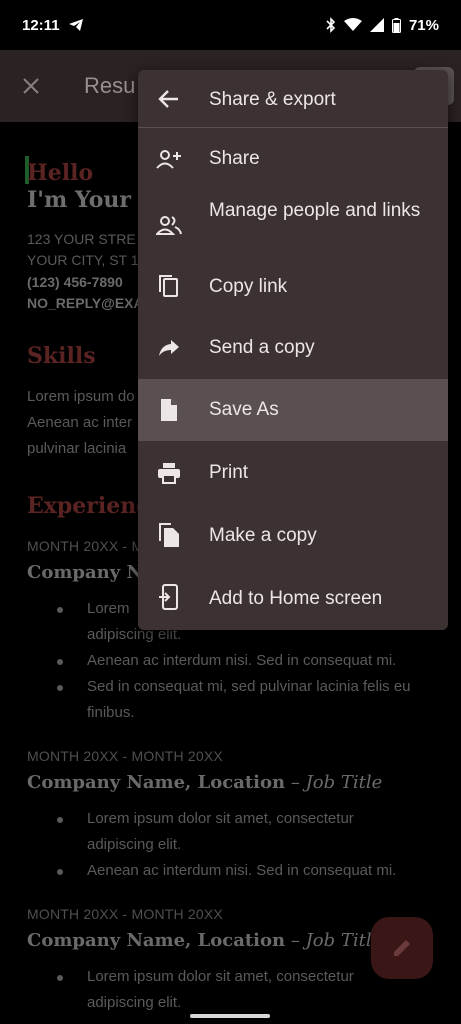 The height and width of the screenshot is (1024, 461). Describe the element at coordinates (169, 473) in the screenshot. I see `print-icon` at that location.